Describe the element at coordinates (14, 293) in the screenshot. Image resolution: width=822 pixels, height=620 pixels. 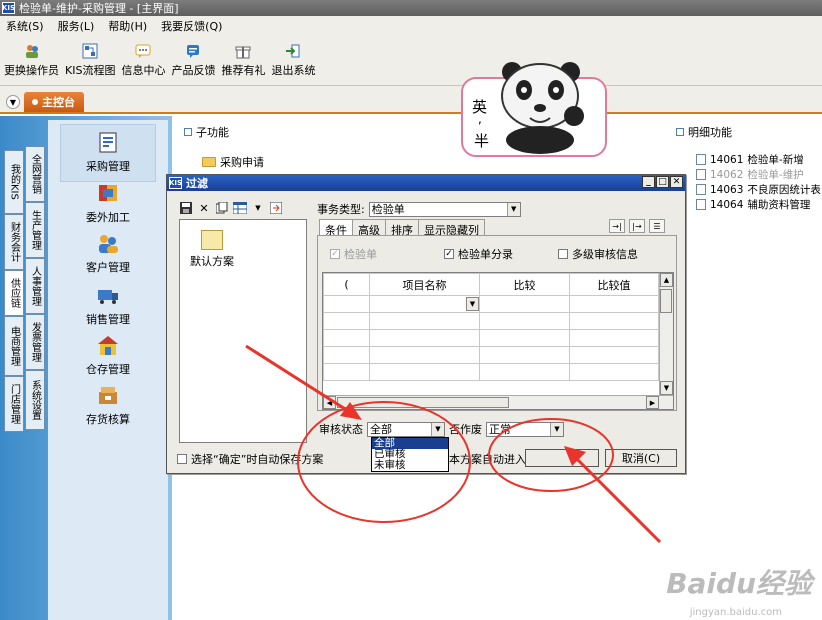
I see `vtab-supply-chain: 供应链` at that location.